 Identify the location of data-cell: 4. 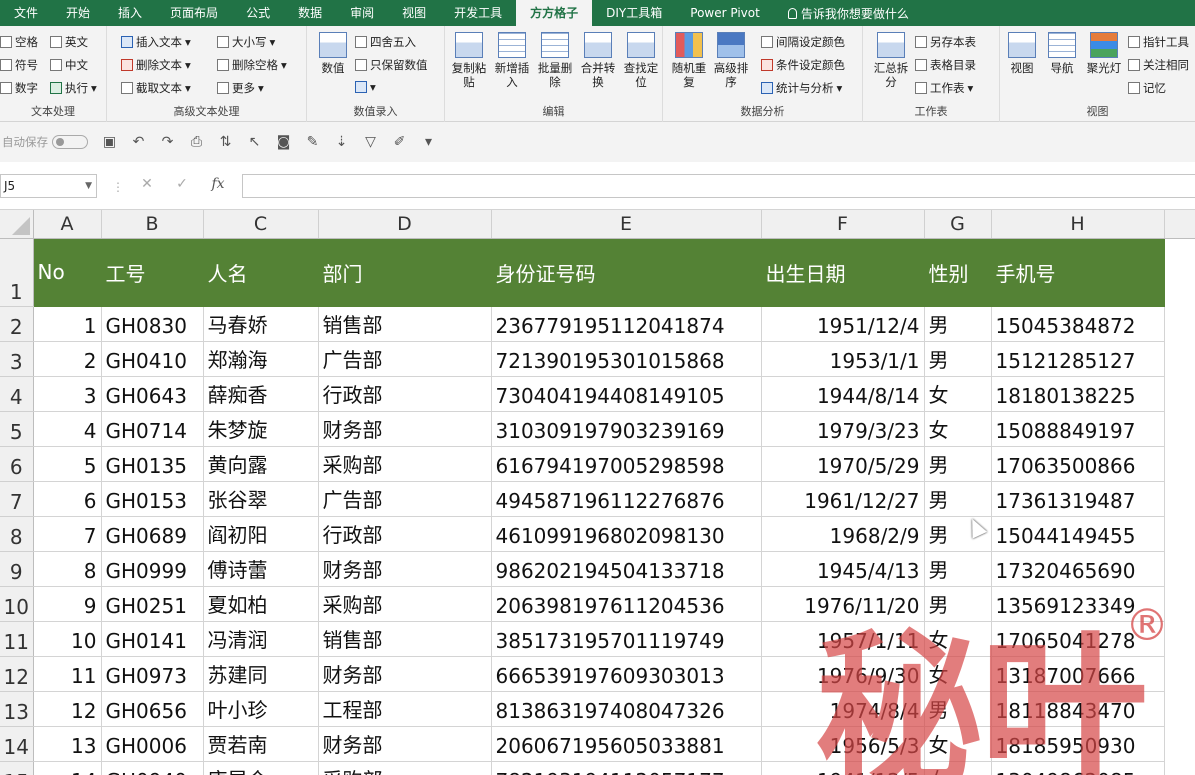
(67, 429).